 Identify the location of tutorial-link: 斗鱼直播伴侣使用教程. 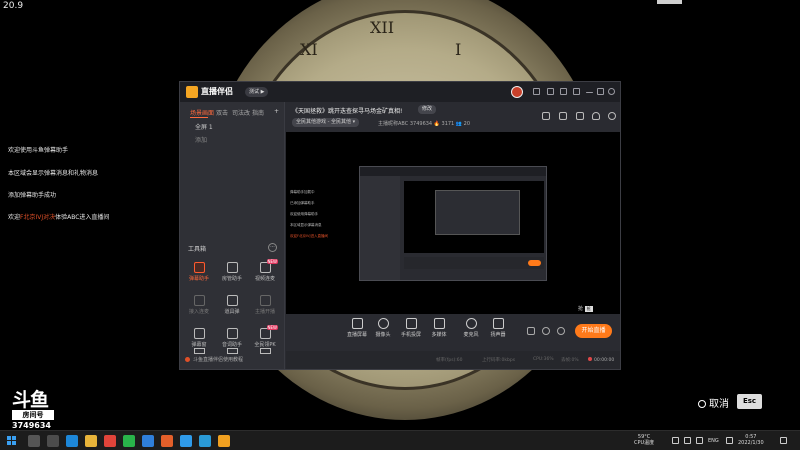
(214, 359).